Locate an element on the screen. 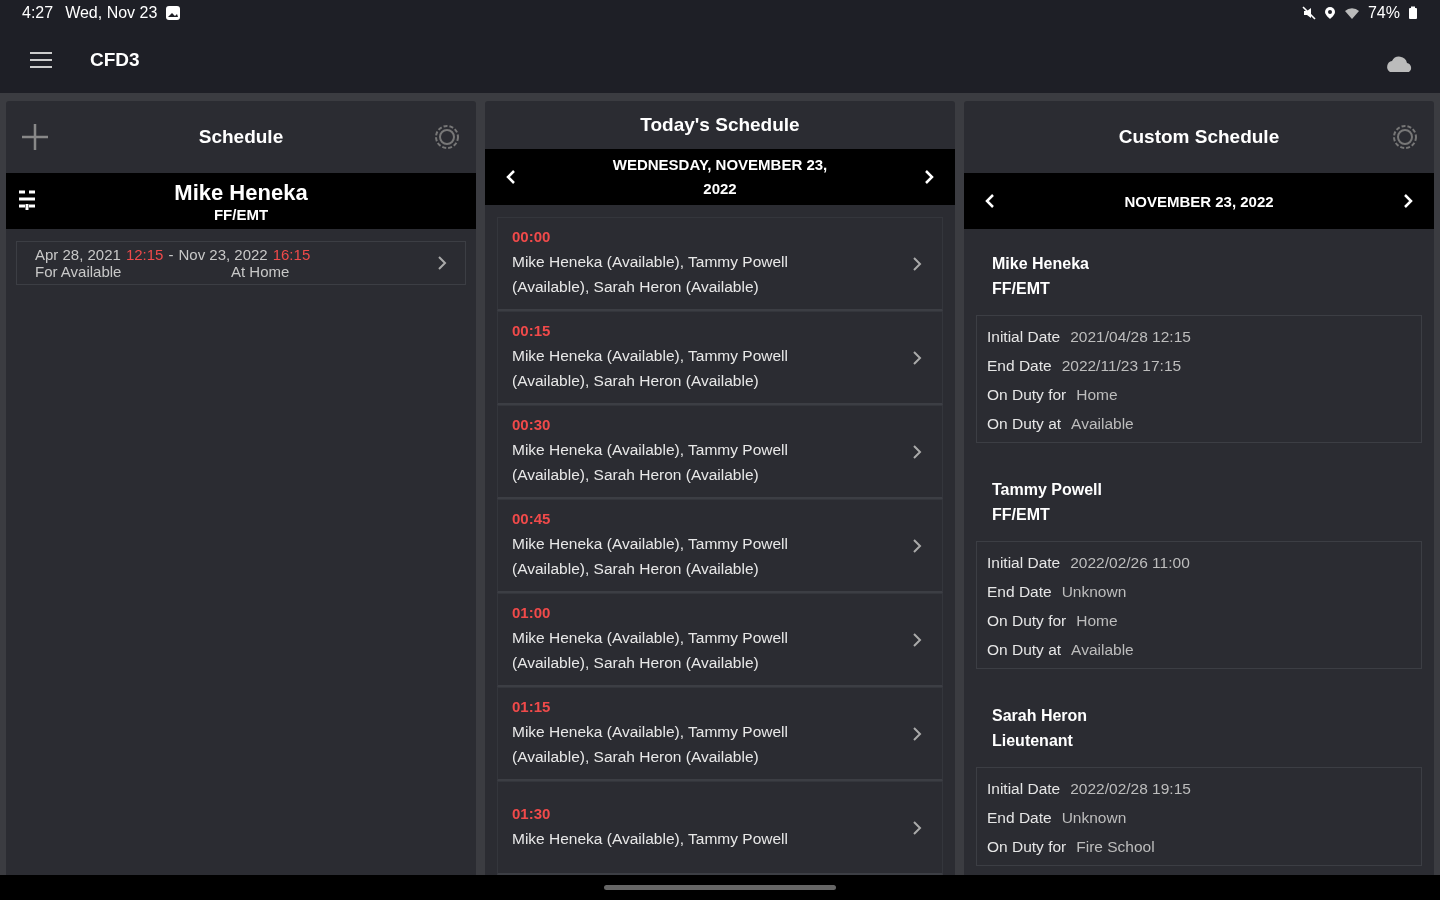 The image size is (1440, 900). member-name: Mike Heneka is located at coordinates (241, 192).